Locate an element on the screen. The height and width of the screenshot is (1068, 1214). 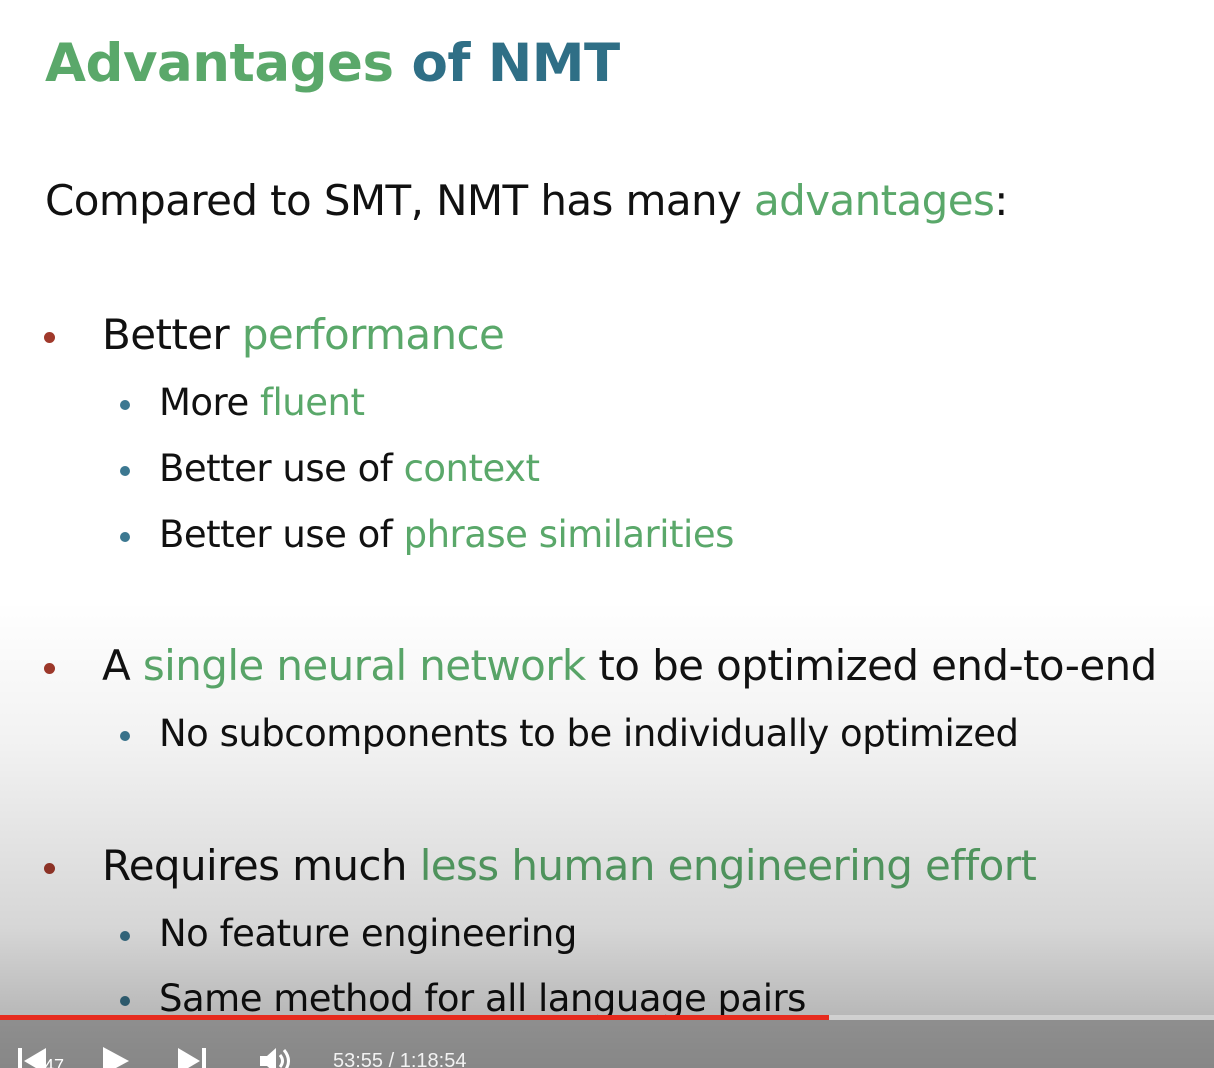
sub-bullet-highlight: context is located at coordinates (471, 468).